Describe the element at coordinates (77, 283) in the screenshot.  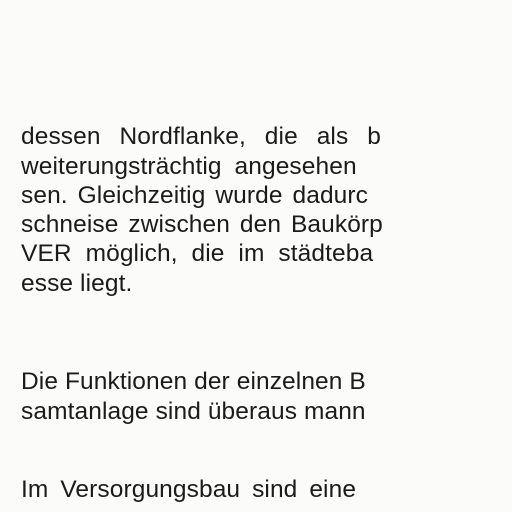
I see `text-line: esse liegt.` at that location.